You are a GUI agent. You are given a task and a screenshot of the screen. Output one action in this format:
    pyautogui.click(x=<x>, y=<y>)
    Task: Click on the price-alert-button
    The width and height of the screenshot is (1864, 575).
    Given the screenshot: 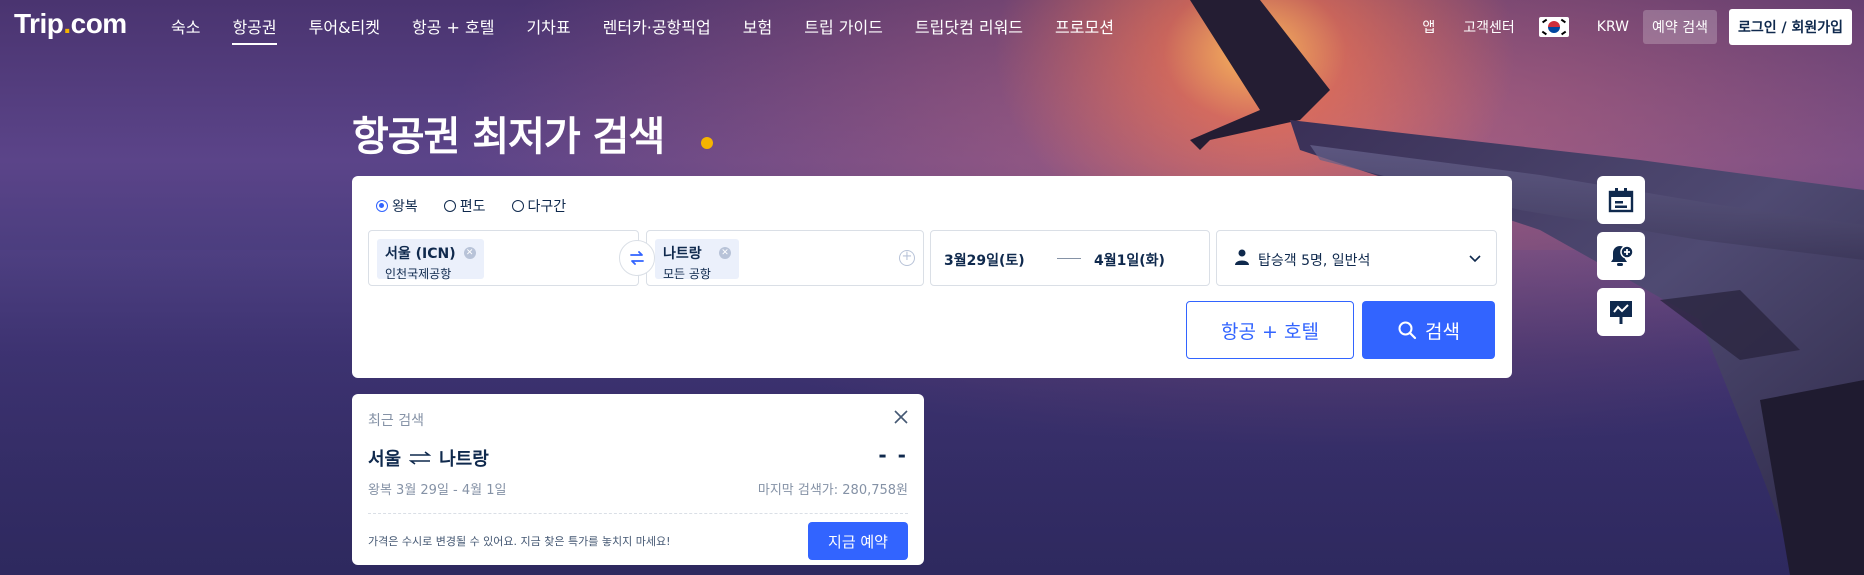 What is the action you would take?
    pyautogui.click(x=1621, y=256)
    